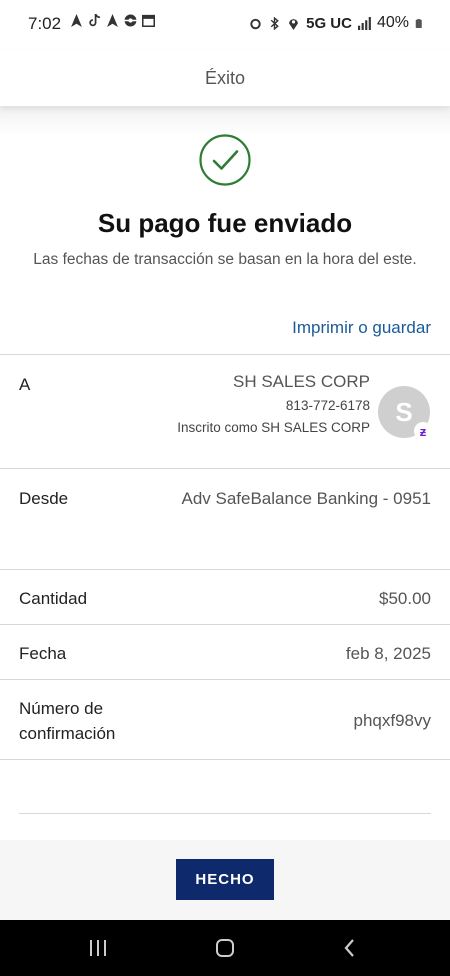 This screenshot has height=976, width=450. I want to click on date-value: feb 8, 2025, so click(388, 653).